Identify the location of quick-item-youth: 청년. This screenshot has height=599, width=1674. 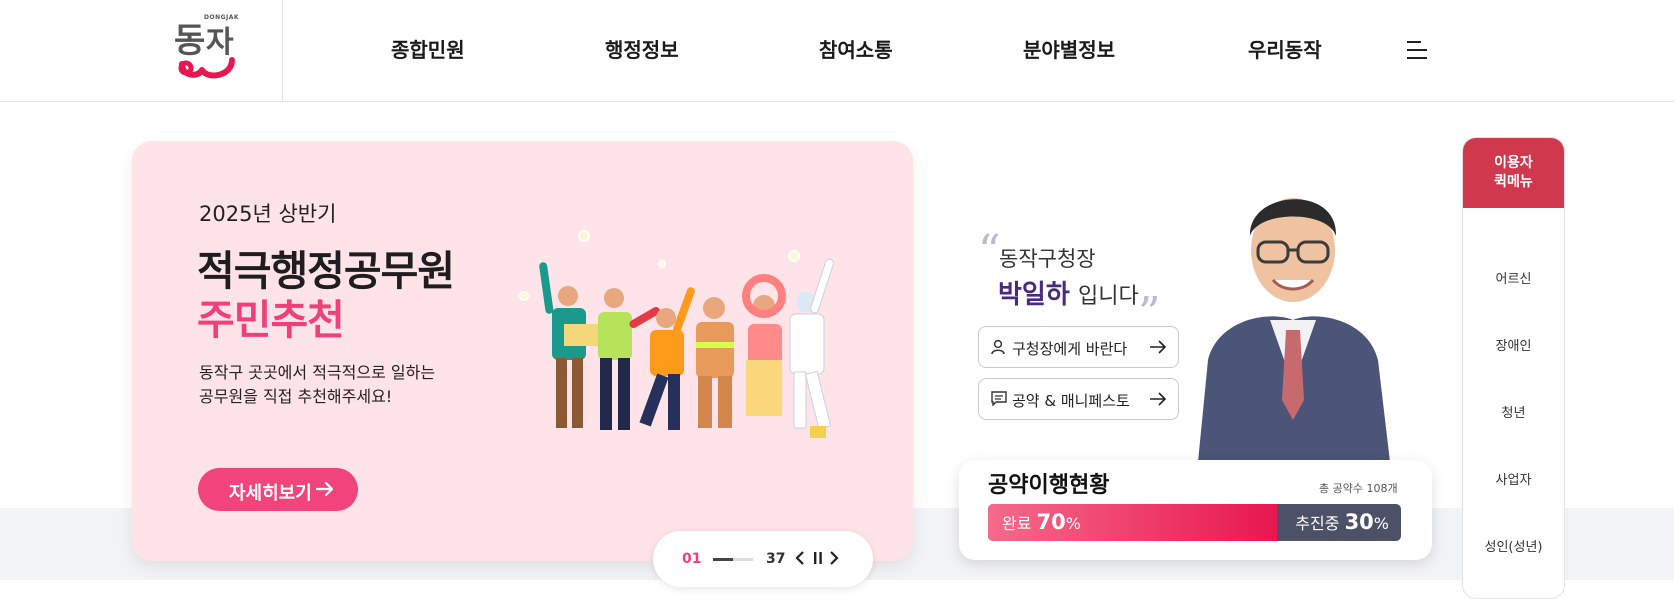
(1513, 411).